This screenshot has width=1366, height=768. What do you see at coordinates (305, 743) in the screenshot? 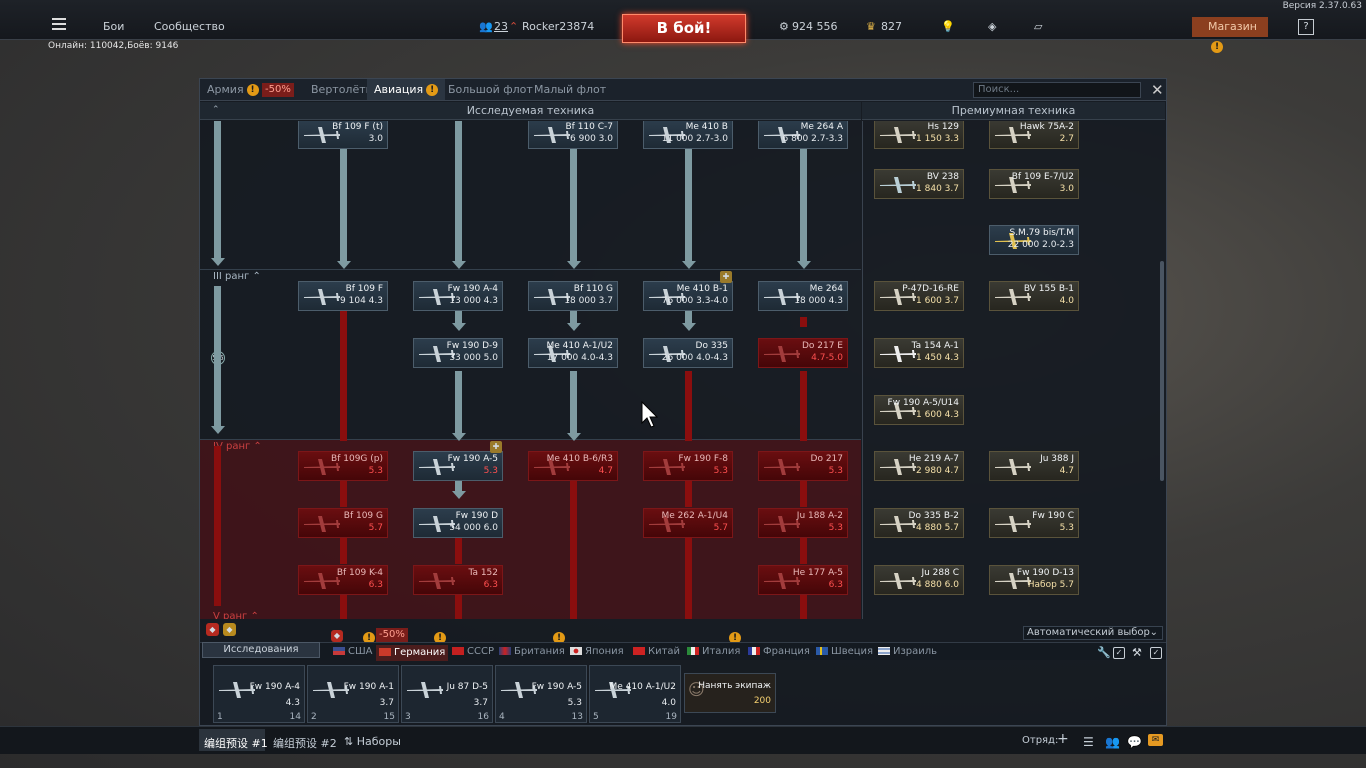
I see `preset-tab-2: 编组预设 #2` at bounding box center [305, 743].